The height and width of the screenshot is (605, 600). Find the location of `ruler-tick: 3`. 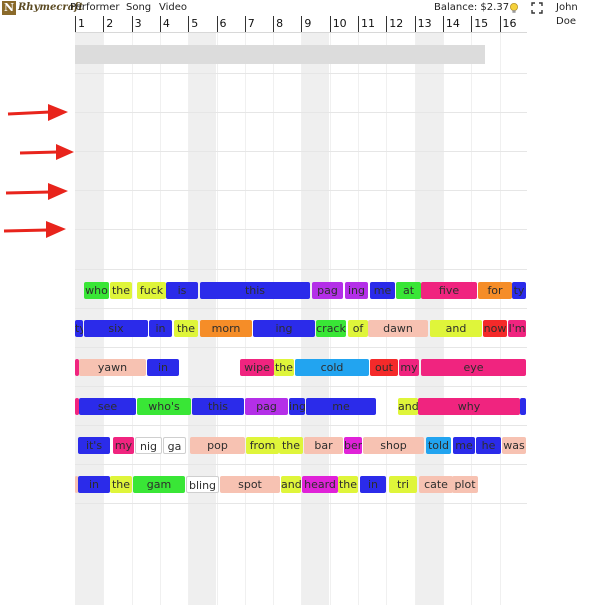

ruler-tick: 3 is located at coordinates (145, 24).